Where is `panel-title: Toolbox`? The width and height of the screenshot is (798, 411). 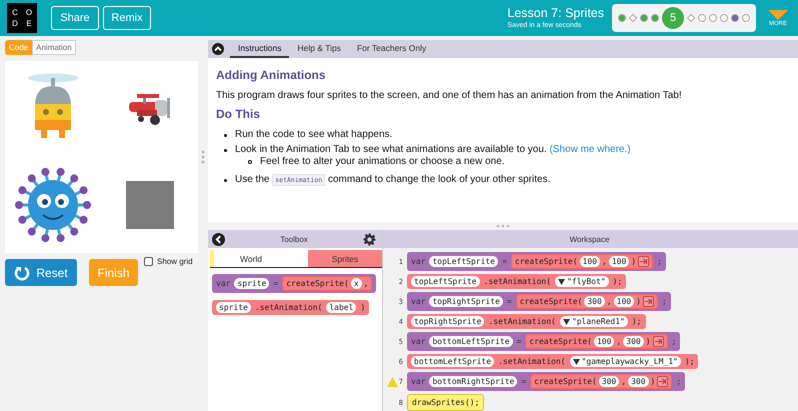
panel-title: Toolbox is located at coordinates (294, 239).